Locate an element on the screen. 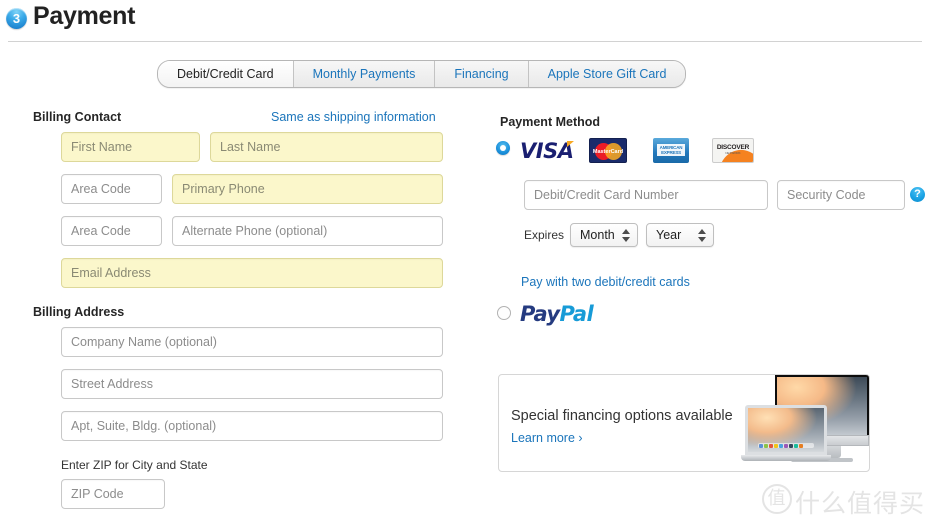 Image resolution: width=930 pixels, height=520 pixels. expiry-month-select: Month is located at coordinates (604, 235).